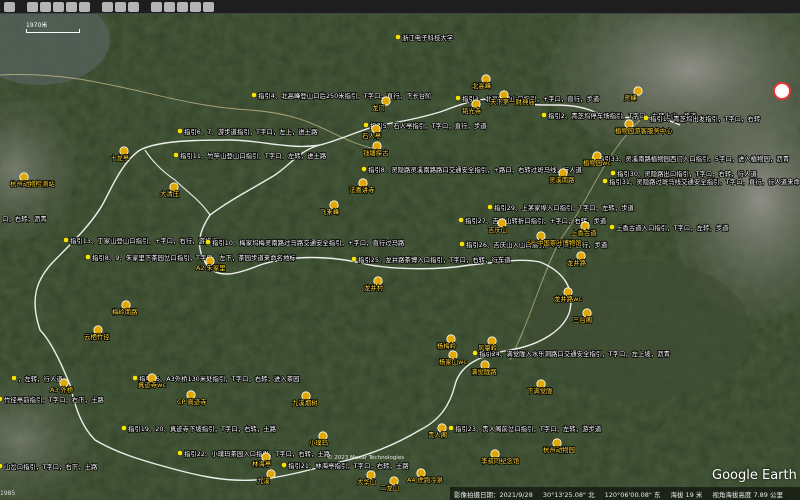 Image resolution: width=800 pixels, height=500 pixels. Describe the element at coordinates (345, 95) in the screenshot. I see `trail-label: 指引4、北高峰登山口后250米指引，T字口，直行，下长台阶` at that location.